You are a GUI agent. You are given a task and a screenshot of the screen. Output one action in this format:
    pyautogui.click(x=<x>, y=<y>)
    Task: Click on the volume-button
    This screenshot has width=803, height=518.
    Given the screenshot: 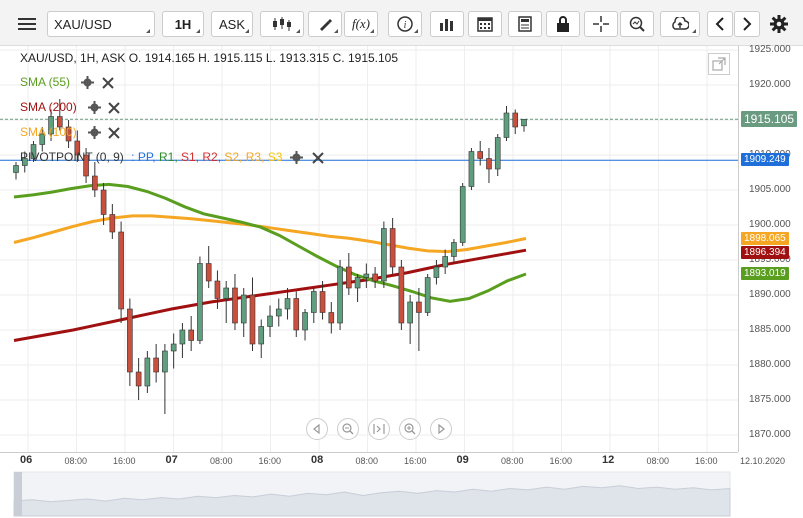 What is the action you would take?
    pyautogui.click(x=447, y=24)
    